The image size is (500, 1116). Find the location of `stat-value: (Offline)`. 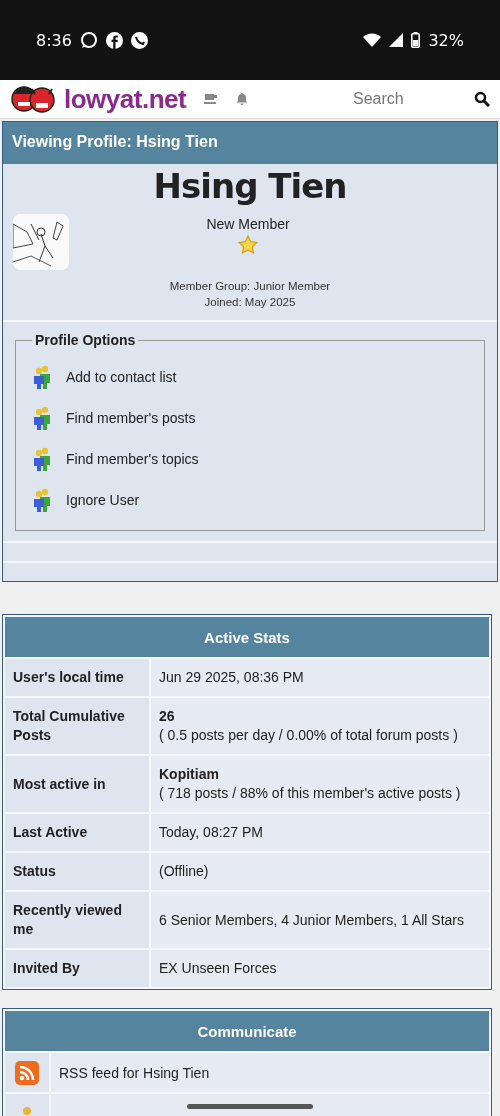

stat-value: (Offline) is located at coordinates (320, 871).